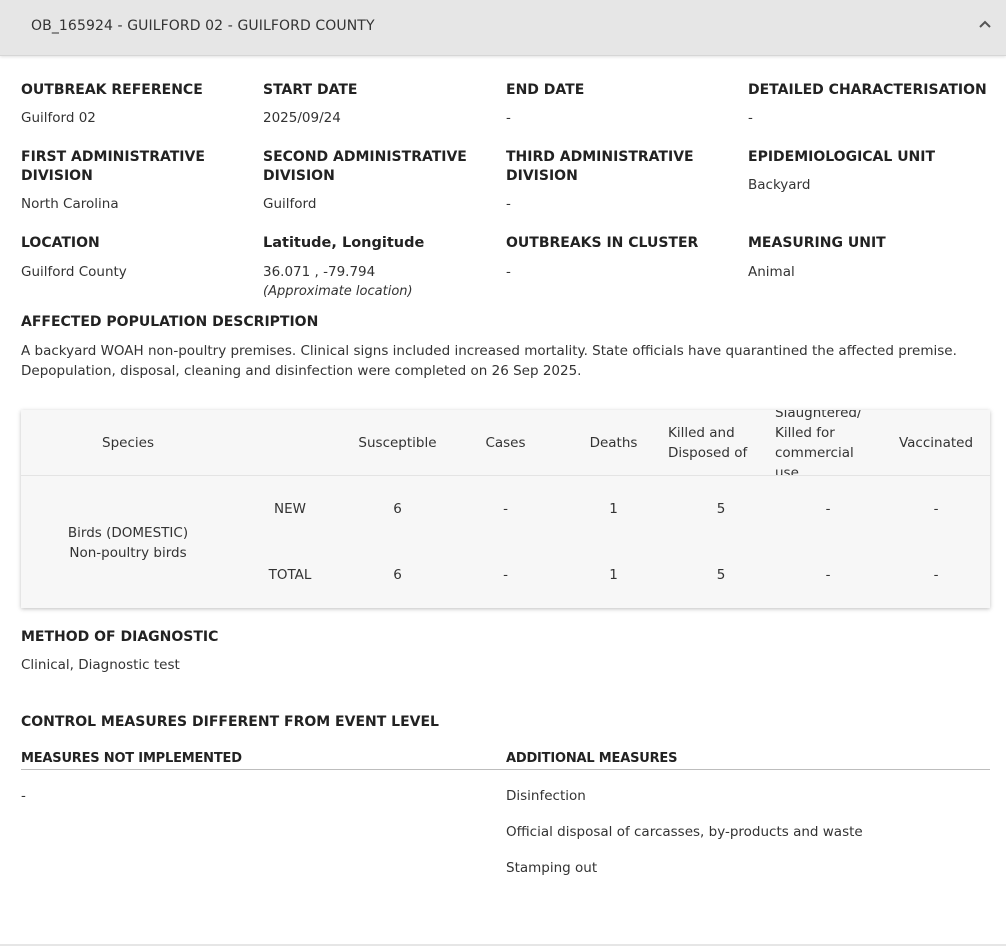 This screenshot has width=1006, height=946. I want to click on th-slaughtered-line4: use, so click(787, 470).